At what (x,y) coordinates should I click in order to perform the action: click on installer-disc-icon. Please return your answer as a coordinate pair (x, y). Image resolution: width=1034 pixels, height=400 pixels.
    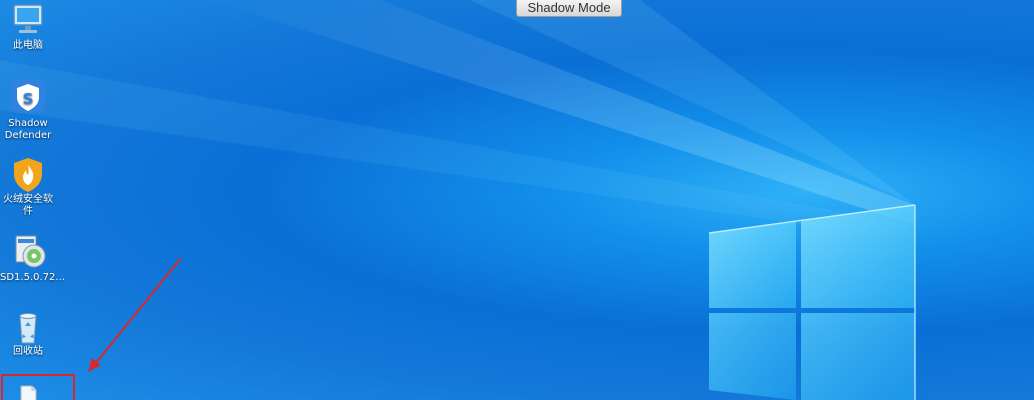
    Looking at the image, I should click on (30, 251).